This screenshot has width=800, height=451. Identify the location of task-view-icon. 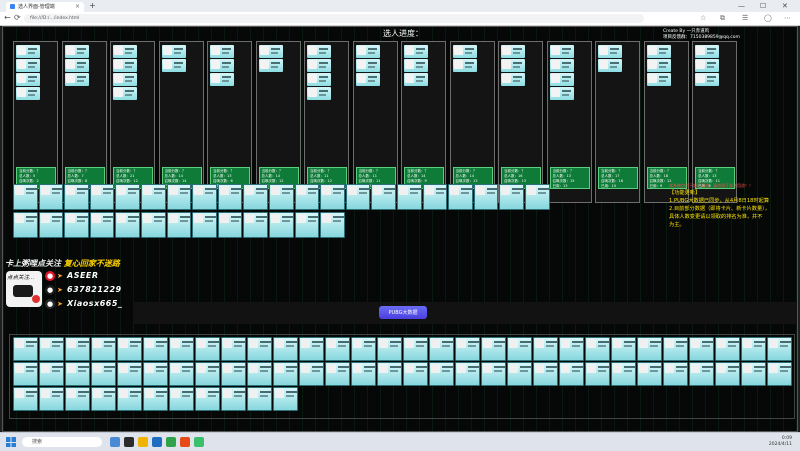
(115, 442).